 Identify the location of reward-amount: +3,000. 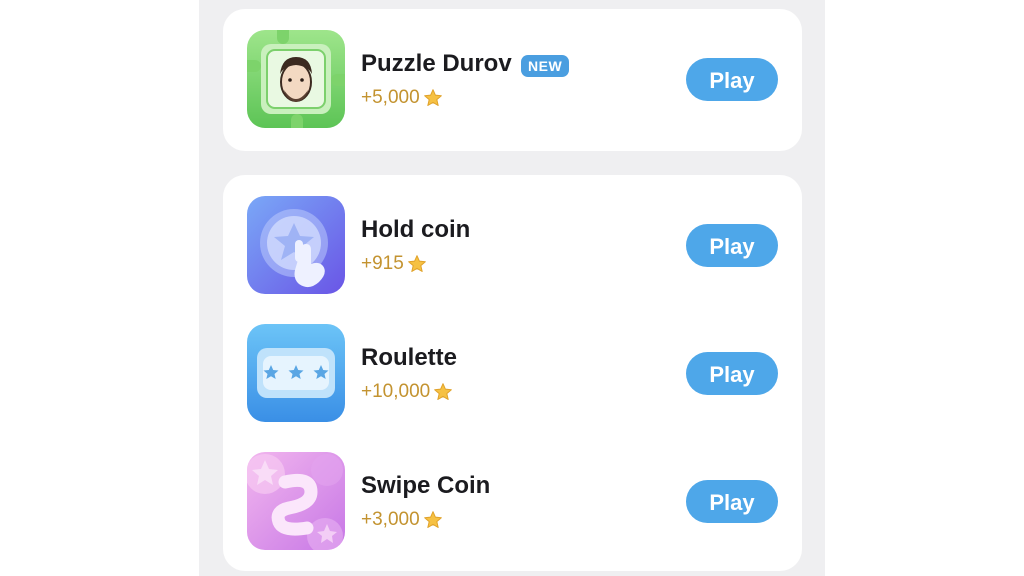
(402, 520).